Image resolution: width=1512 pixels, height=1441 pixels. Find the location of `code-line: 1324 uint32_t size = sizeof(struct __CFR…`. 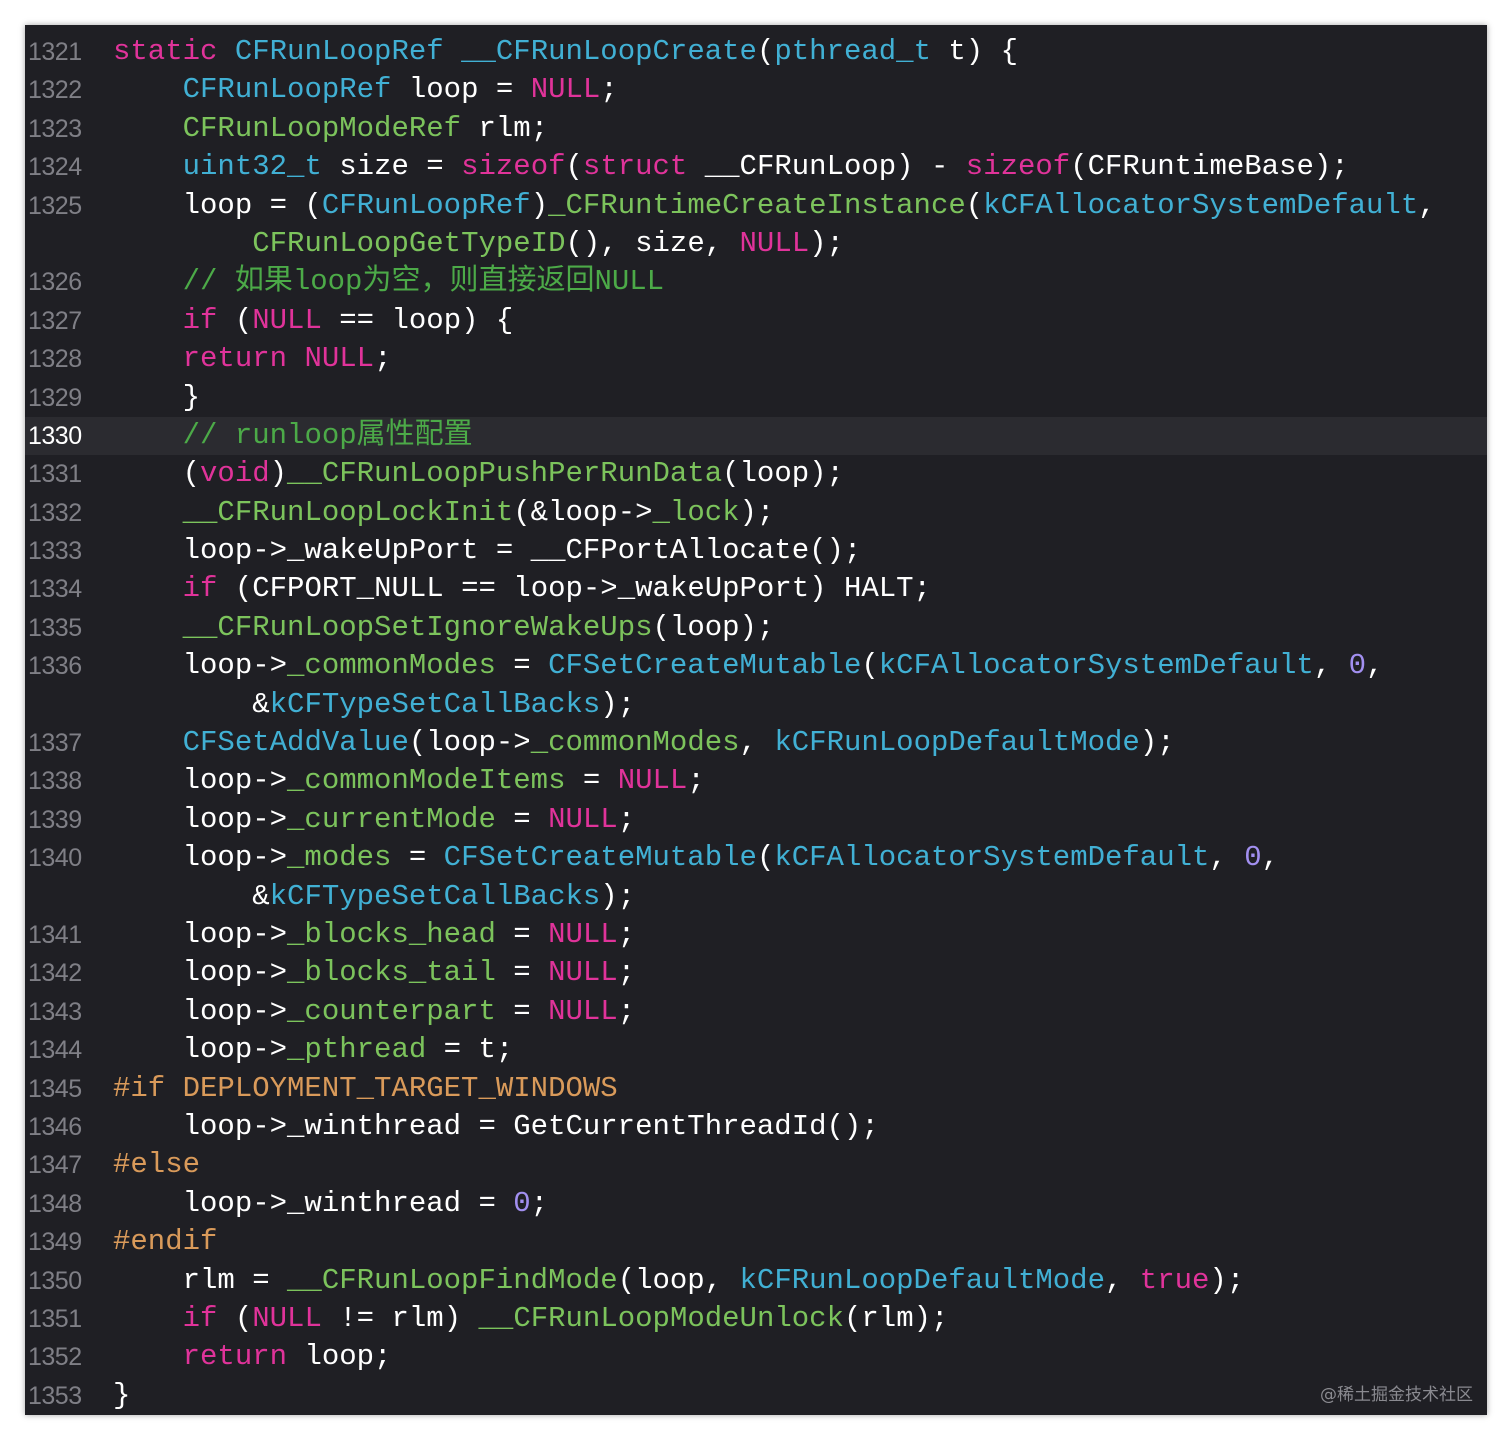

code-line: 1324 uint32_t size = sizeof(struct __CFR… is located at coordinates (756, 167).